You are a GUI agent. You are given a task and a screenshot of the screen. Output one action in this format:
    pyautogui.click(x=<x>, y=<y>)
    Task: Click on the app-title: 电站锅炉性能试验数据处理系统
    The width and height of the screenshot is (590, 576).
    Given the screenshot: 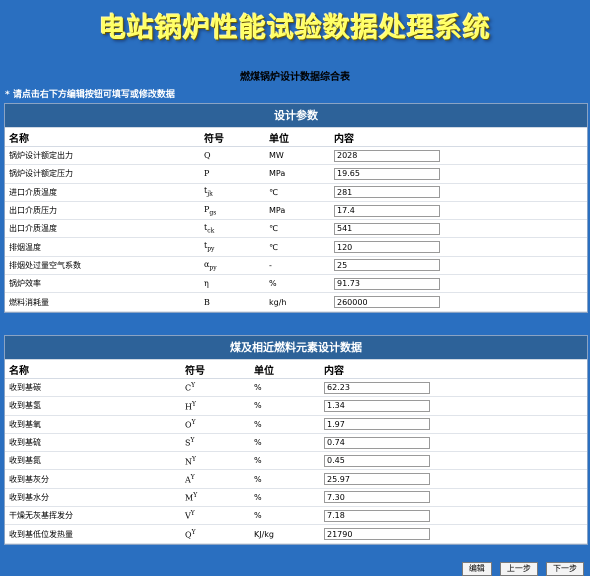 What is the action you would take?
    pyautogui.click(x=295, y=28)
    